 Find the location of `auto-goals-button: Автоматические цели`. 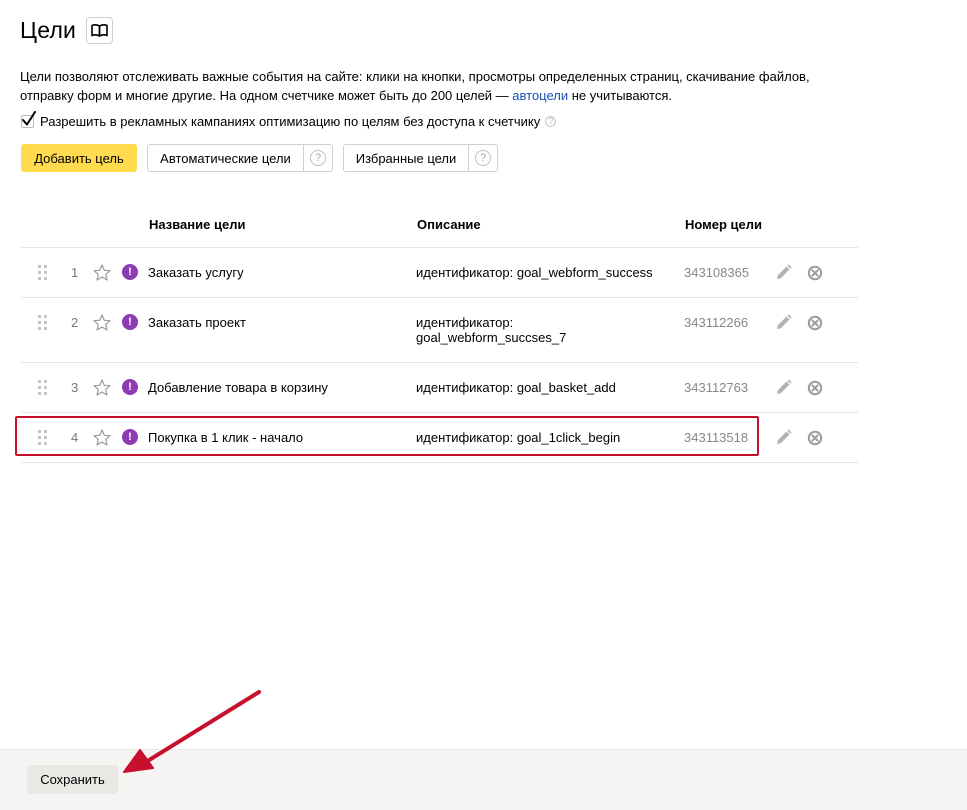

auto-goals-button: Автоматические цели is located at coordinates (225, 158).